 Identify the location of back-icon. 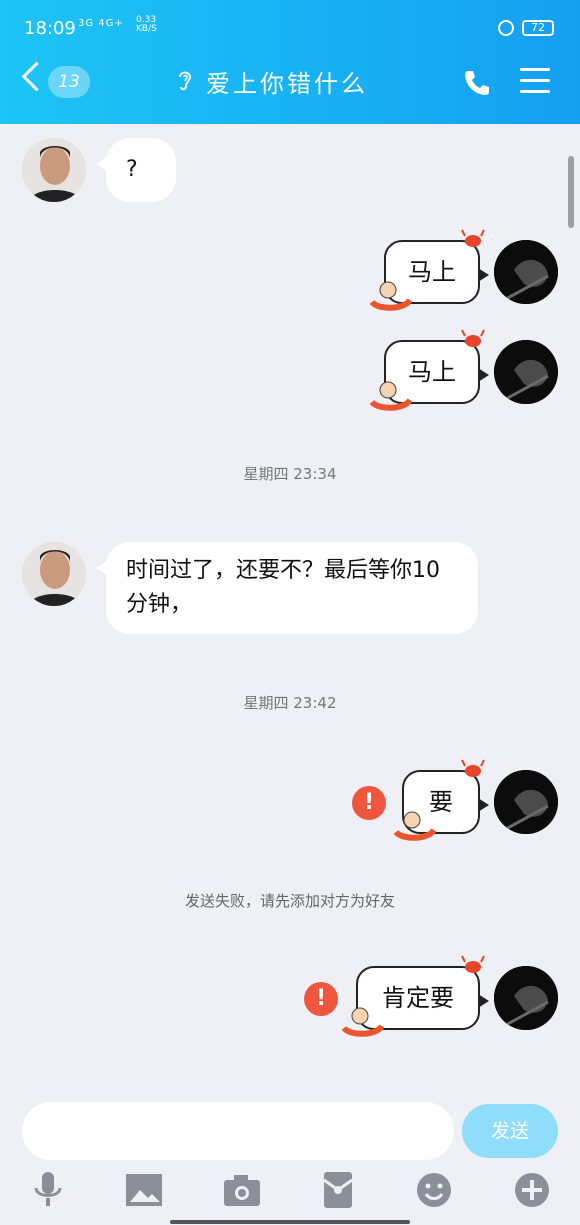
(36, 76).